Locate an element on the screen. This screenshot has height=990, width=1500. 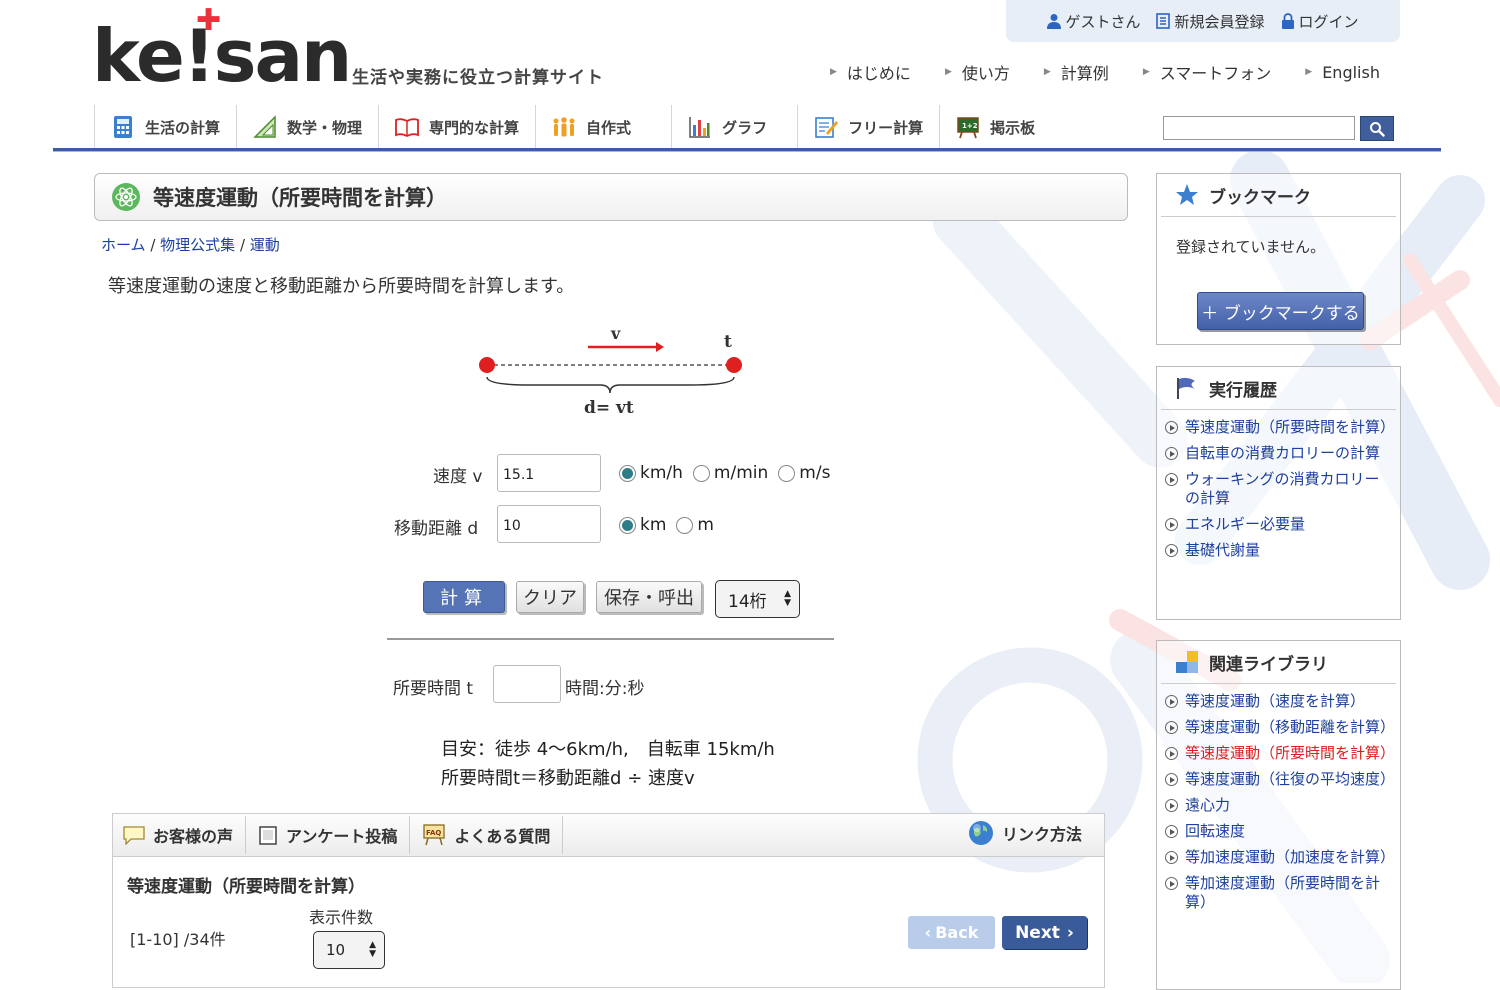
register-link: 新規会員登録 is located at coordinates (1210, 21).